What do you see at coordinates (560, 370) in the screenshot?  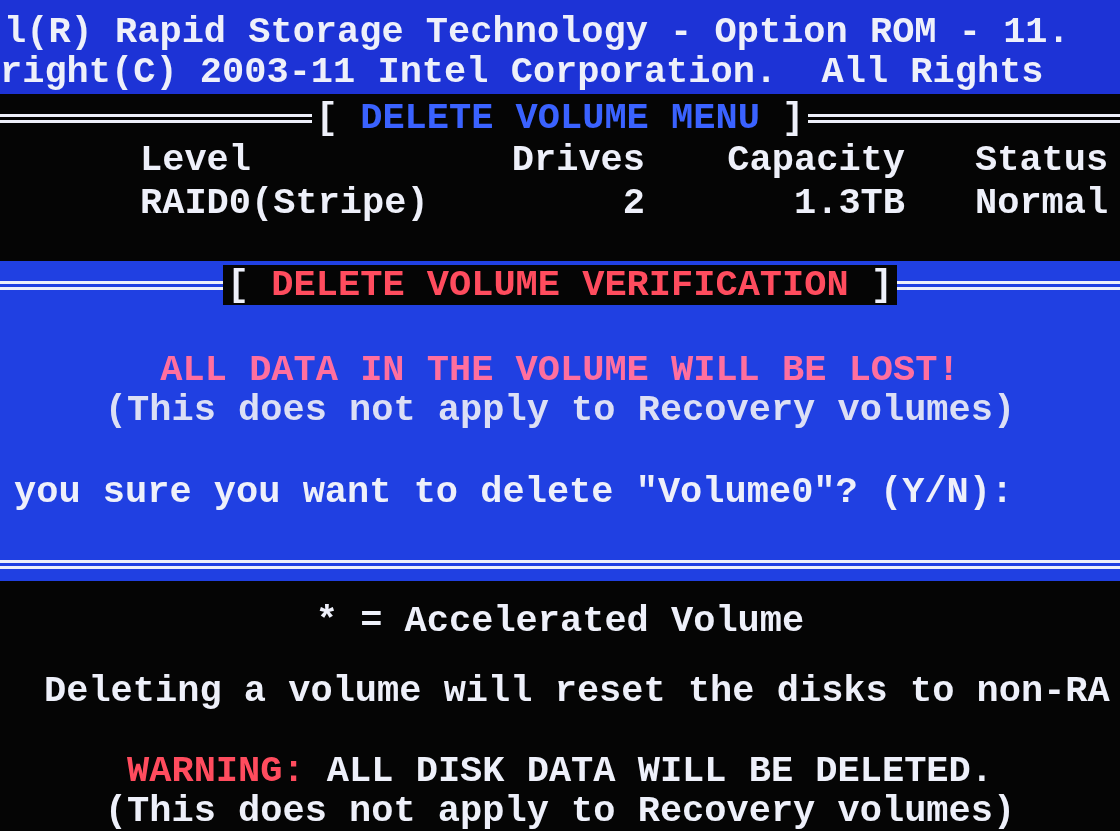 I see `warning-text: ALL DATA IN THE VOLUME WILL BE LOST!` at bounding box center [560, 370].